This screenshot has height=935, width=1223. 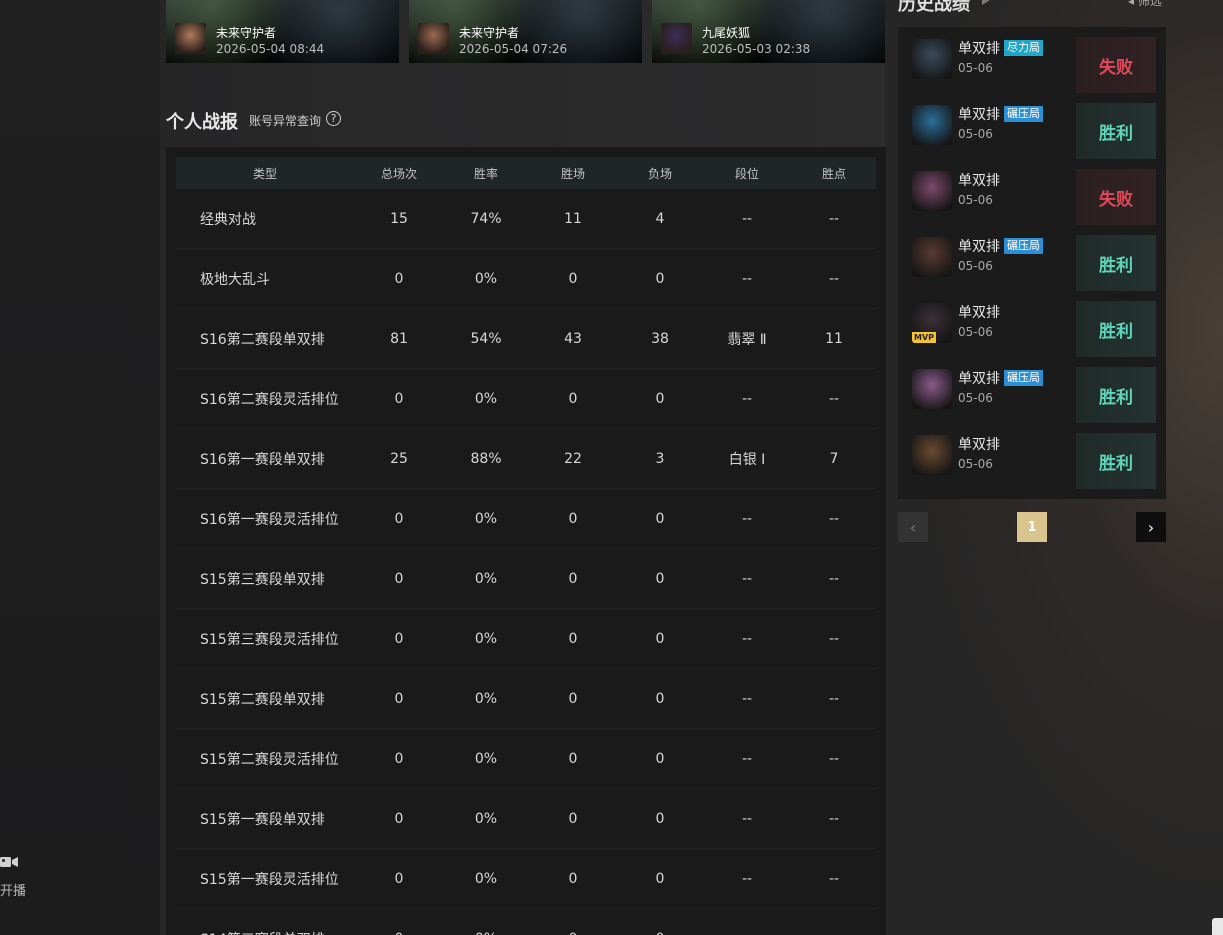 I want to click on help-icon: ?, so click(x=333, y=118).